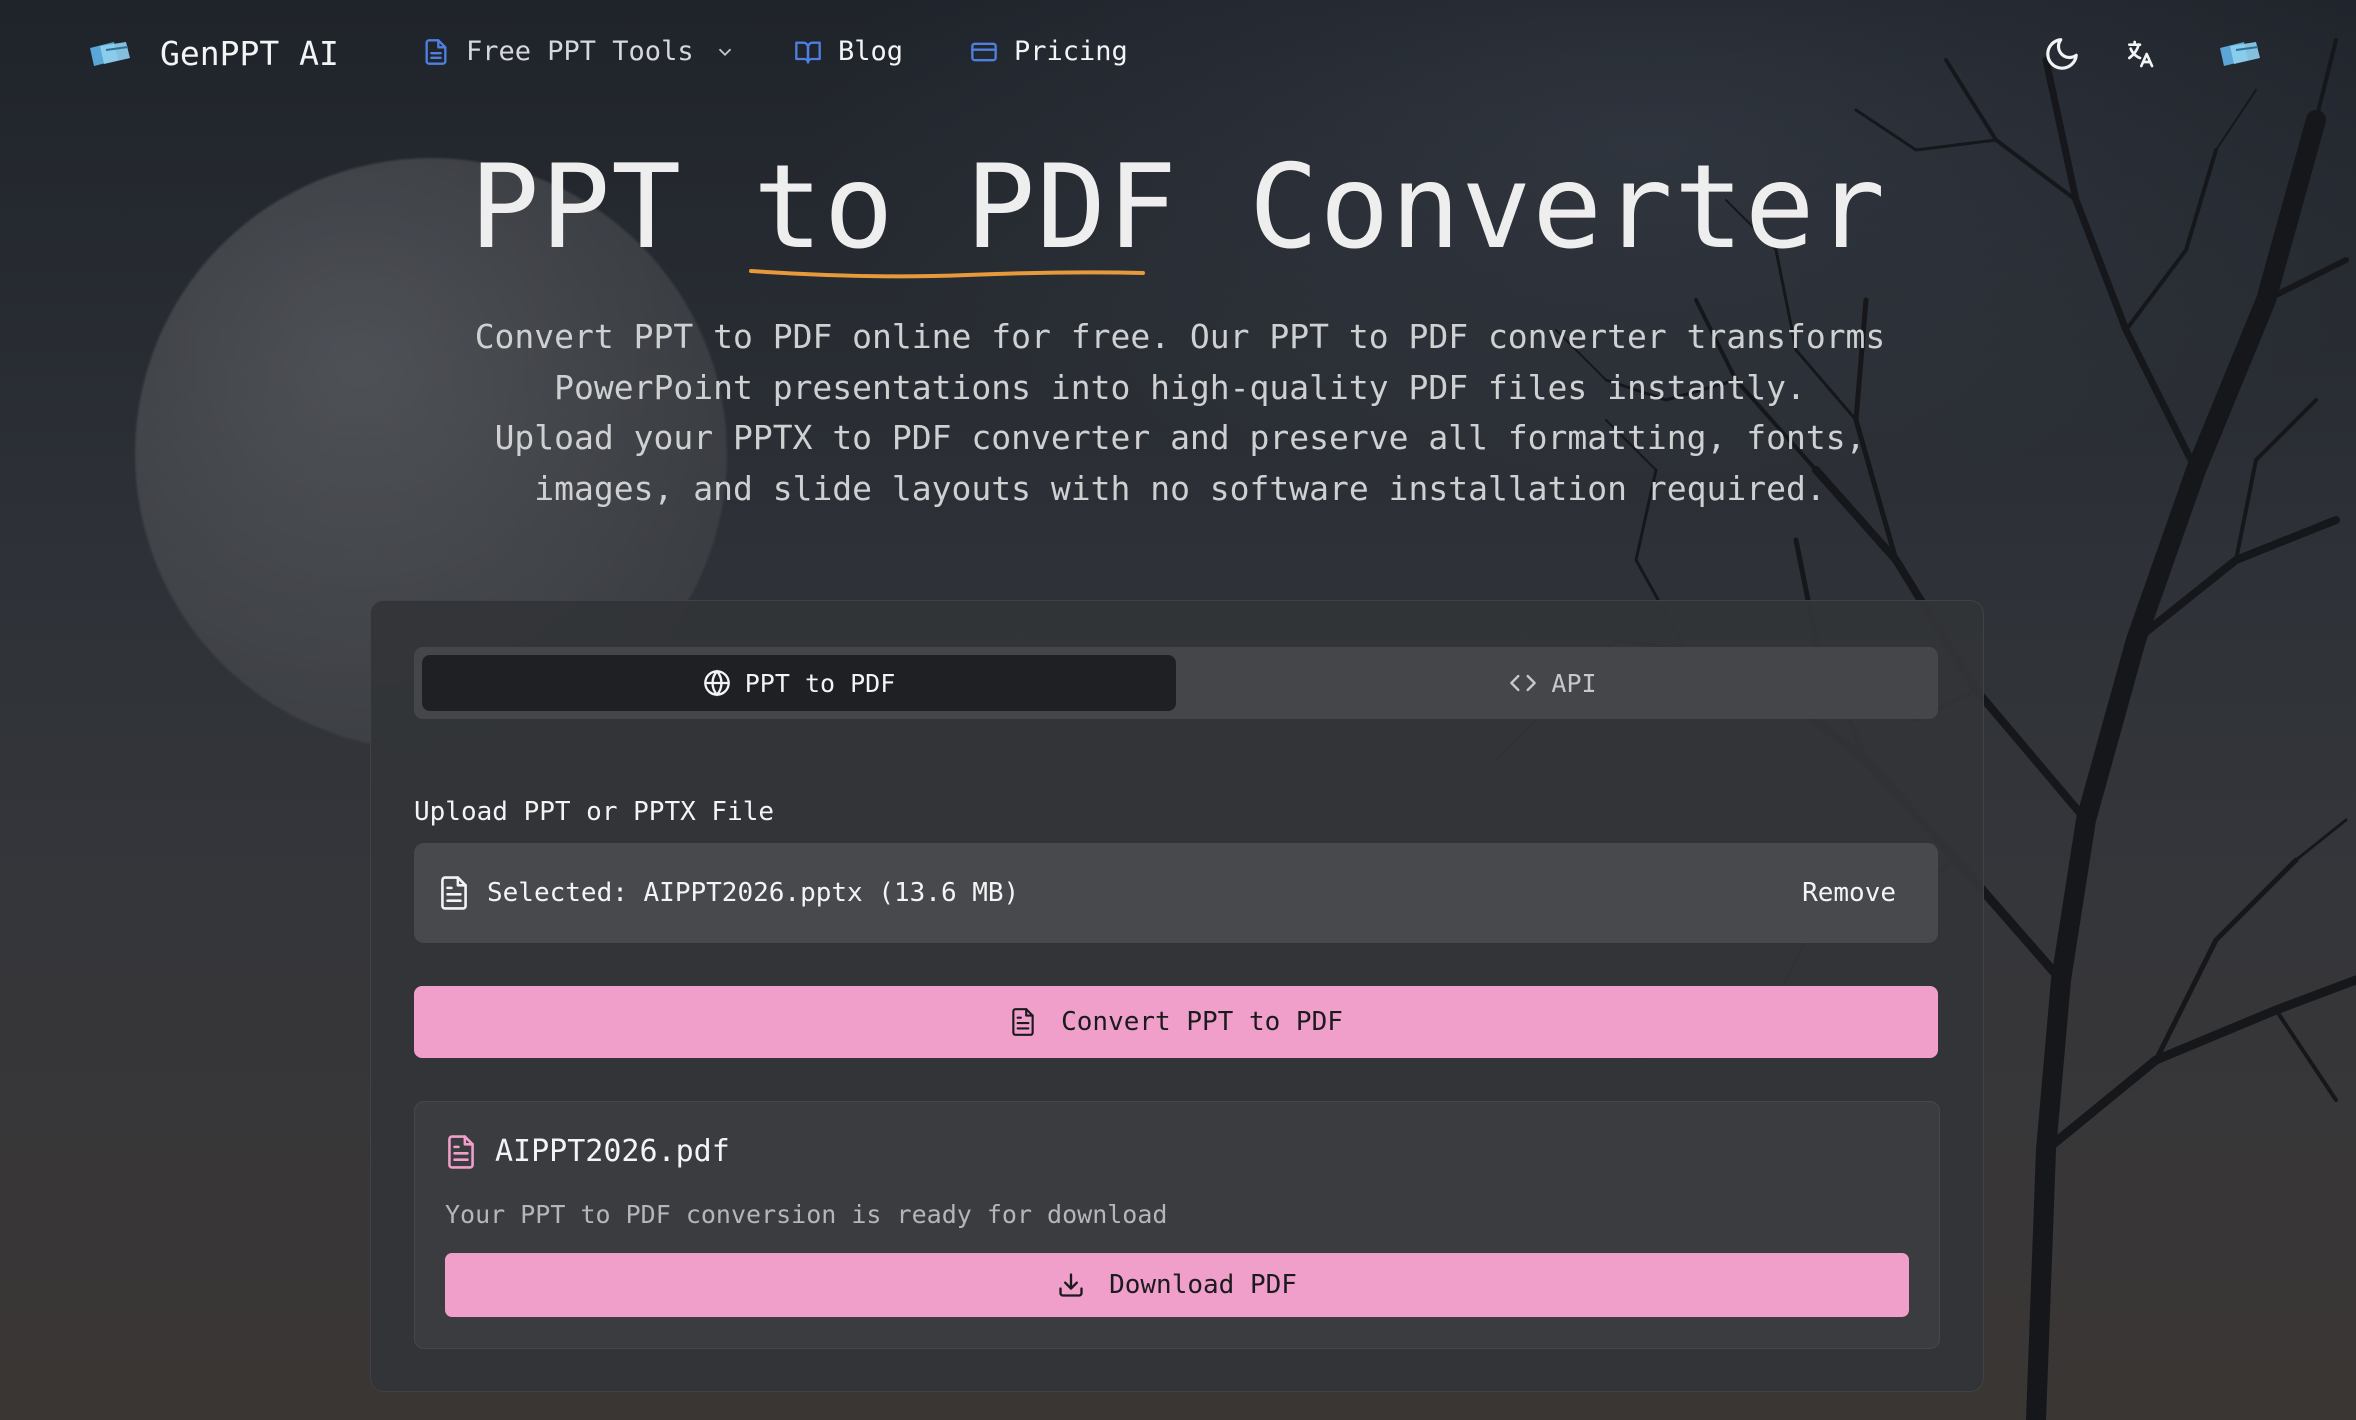  Describe the element at coordinates (1532, 207) in the screenshot. I see `title-part: Converter` at that location.